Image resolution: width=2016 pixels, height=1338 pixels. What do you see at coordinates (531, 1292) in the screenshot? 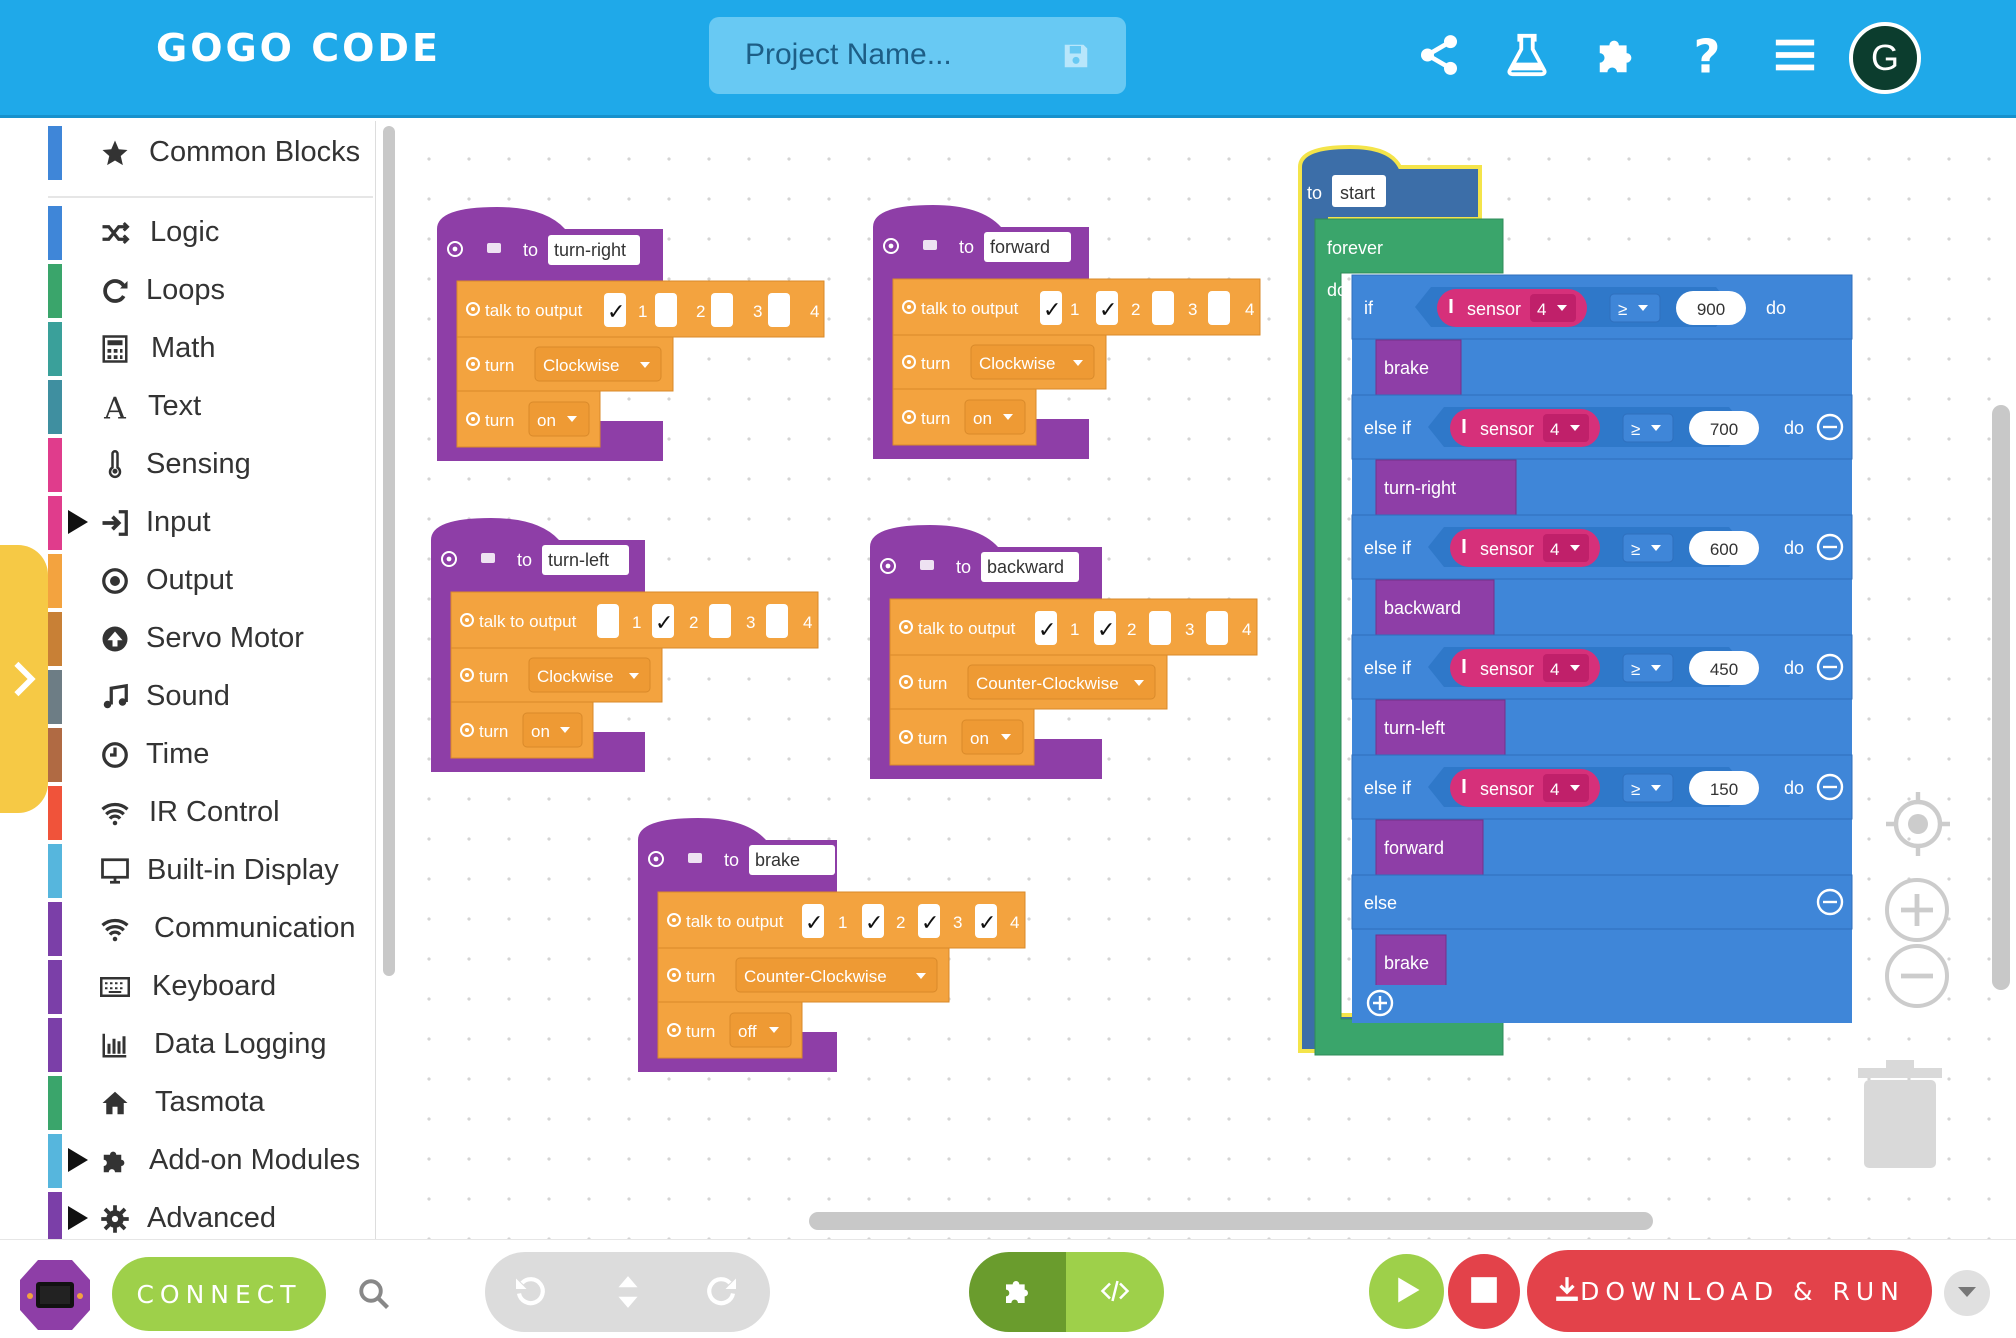
I see `undo-icon` at bounding box center [531, 1292].